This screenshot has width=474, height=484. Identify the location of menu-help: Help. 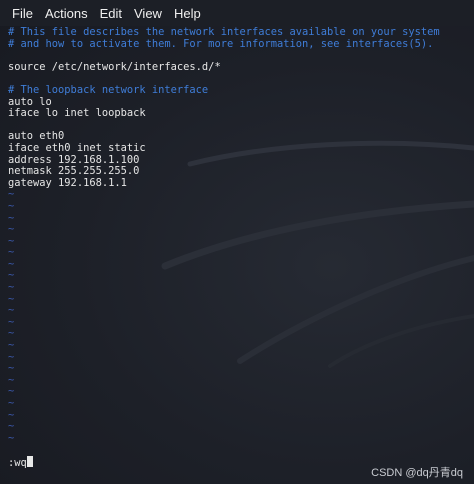
(187, 13).